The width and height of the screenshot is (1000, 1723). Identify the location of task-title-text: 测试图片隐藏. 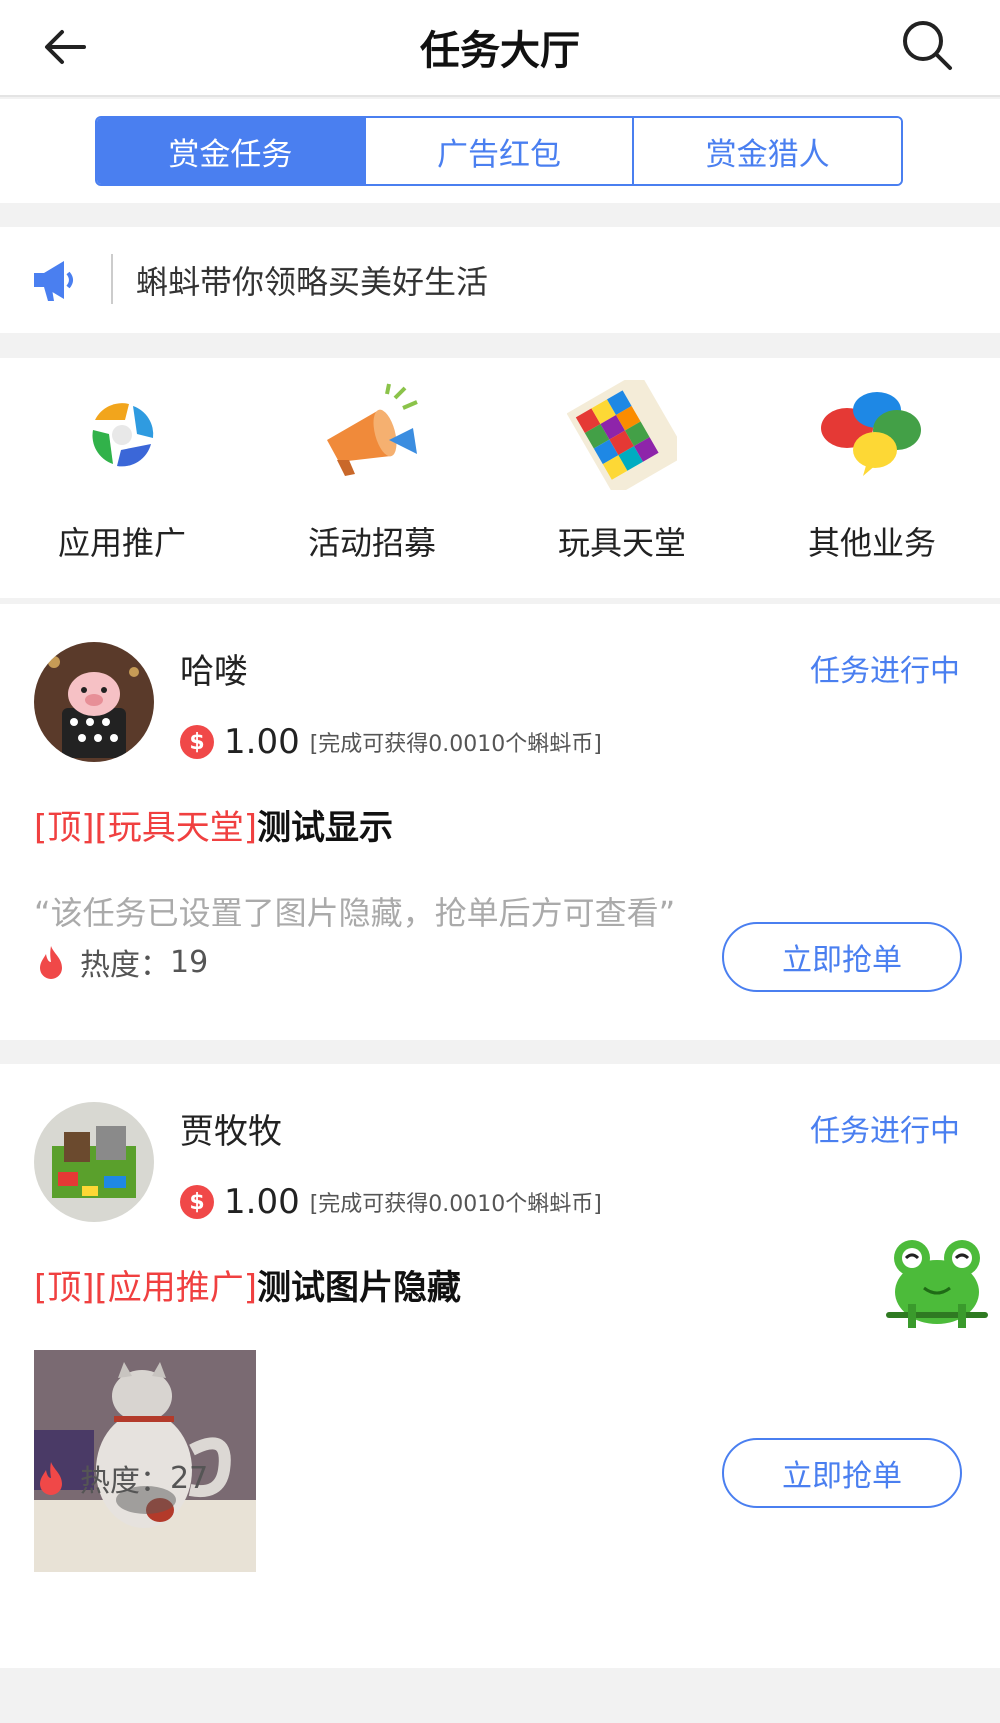
(359, 1288).